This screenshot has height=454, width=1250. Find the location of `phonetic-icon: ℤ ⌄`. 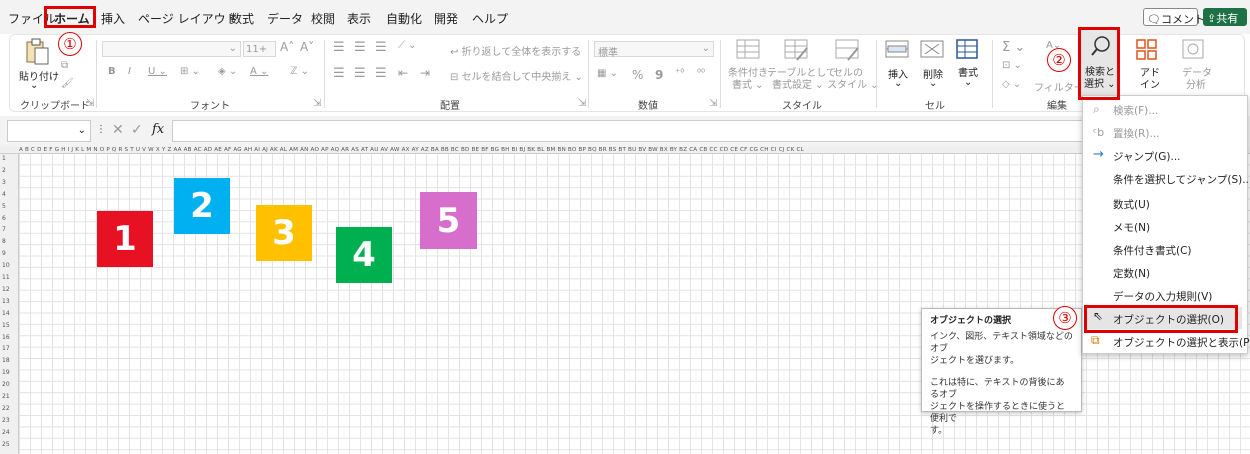

phonetic-icon: ℤ ⌄ is located at coordinates (299, 71).